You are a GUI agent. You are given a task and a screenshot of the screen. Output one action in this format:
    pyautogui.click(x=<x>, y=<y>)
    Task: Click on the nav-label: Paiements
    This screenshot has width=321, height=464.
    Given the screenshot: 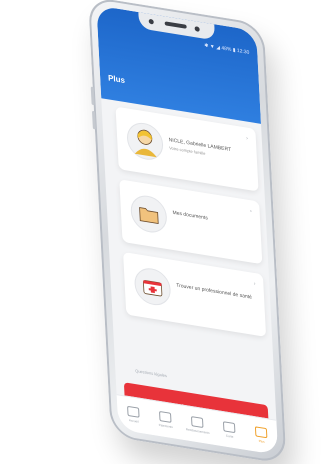 What is the action you would take?
    pyautogui.click(x=165, y=426)
    